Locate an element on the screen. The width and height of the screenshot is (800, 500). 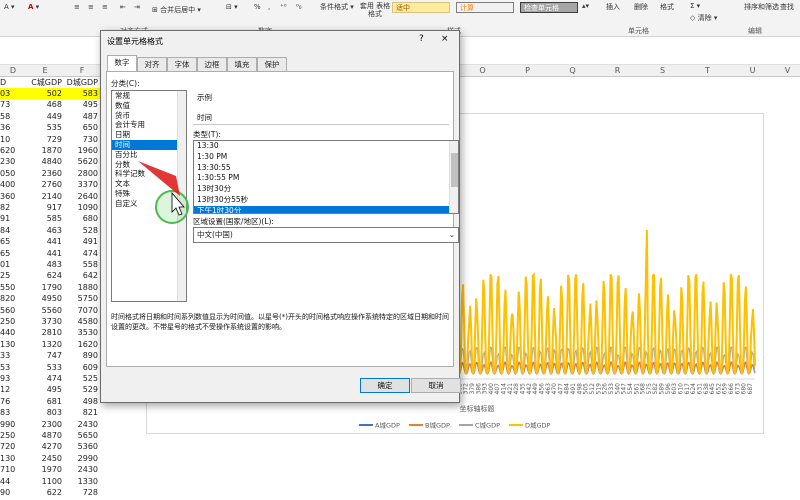
cursor-overlay is located at coordinates (163, 192).